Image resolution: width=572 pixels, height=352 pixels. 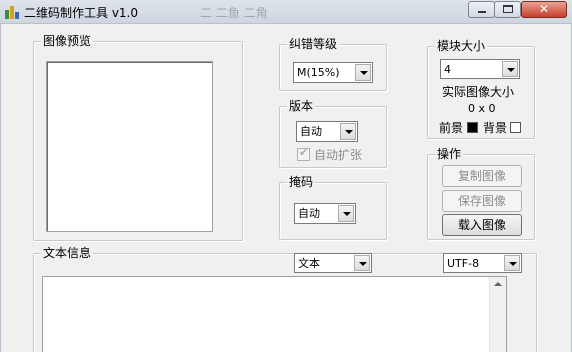 I want to click on auto-expand-checkbox, so click(x=303, y=153).